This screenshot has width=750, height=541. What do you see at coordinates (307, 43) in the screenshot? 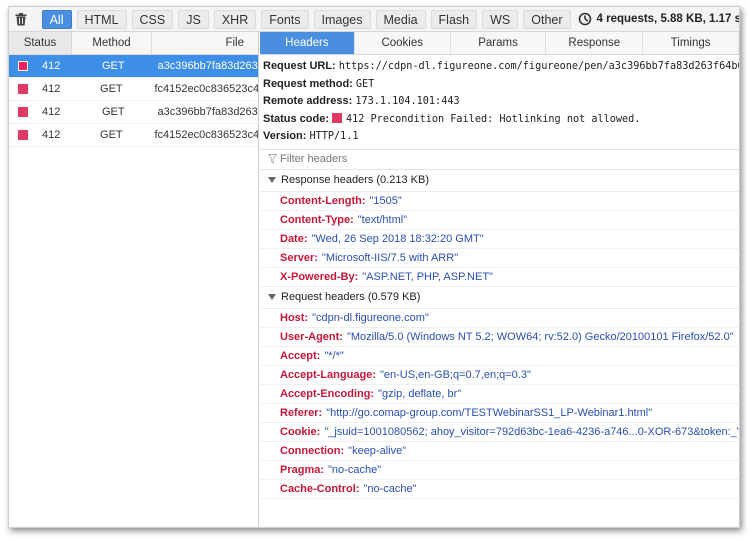
I see `tab-headers: Headers` at bounding box center [307, 43].